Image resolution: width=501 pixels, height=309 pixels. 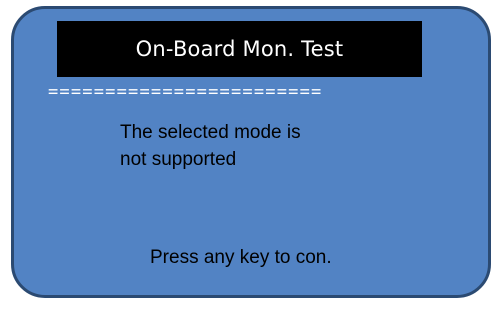 What do you see at coordinates (241, 257) in the screenshot?
I see `continue-prompt: Press any key to con.` at bounding box center [241, 257].